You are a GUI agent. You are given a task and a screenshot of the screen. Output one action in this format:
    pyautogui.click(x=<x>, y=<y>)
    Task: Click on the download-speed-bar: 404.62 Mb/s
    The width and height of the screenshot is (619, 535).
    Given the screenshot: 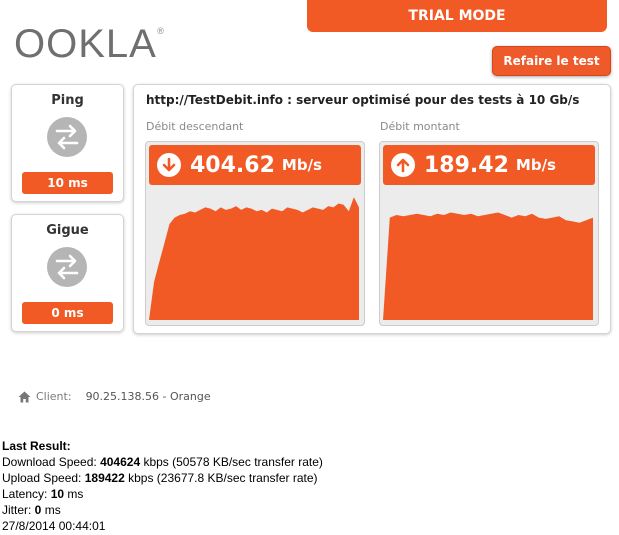 What is the action you would take?
    pyautogui.click(x=255, y=165)
    